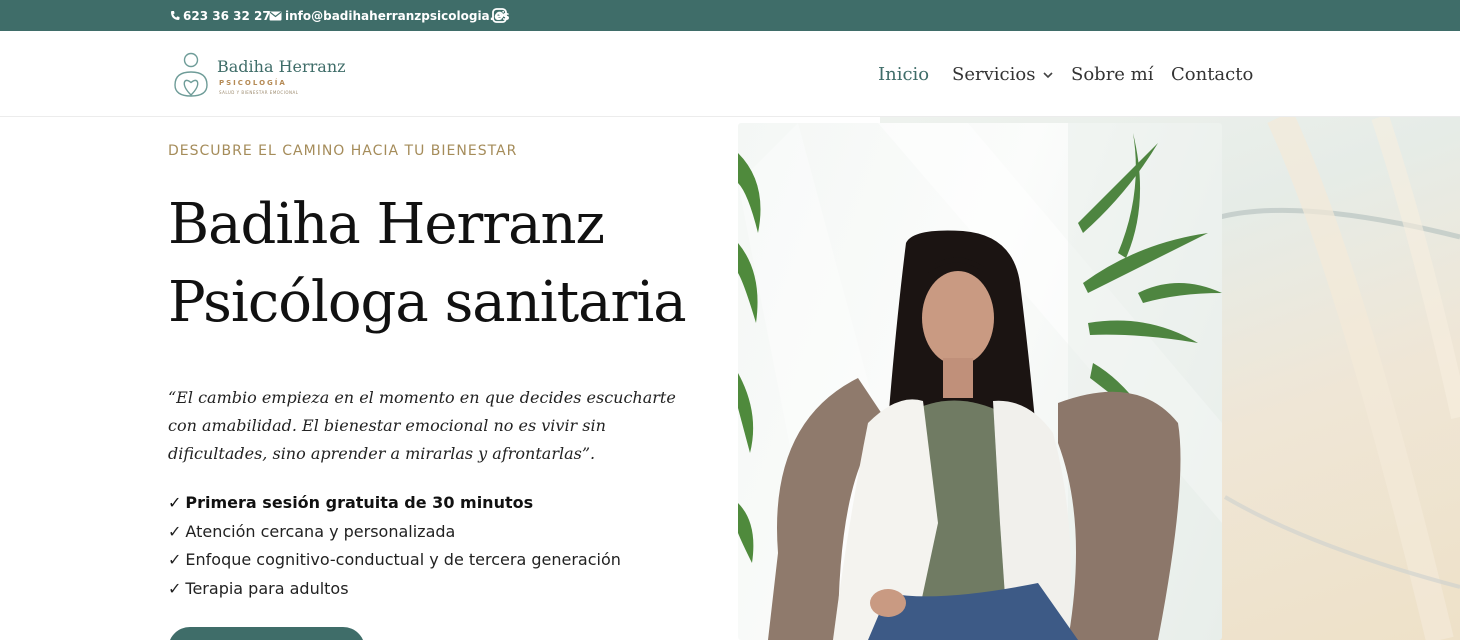  What do you see at coordinates (343, 151) in the screenshot?
I see `hero-eyebrow: DESCUBRE EL CAMINO HACIA TU BIENESTAR` at bounding box center [343, 151].